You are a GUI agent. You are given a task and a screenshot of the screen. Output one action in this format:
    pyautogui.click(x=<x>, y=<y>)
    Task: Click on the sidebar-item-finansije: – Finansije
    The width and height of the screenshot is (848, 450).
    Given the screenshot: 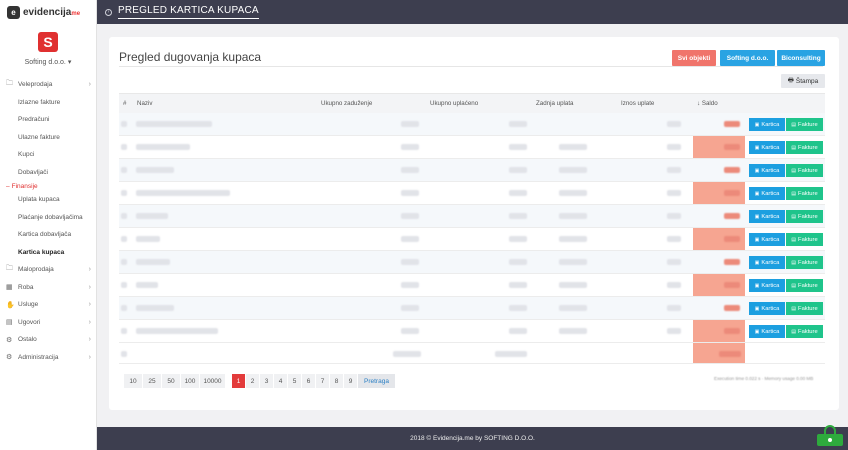 What is the action you would take?
    pyautogui.click(x=48, y=186)
    